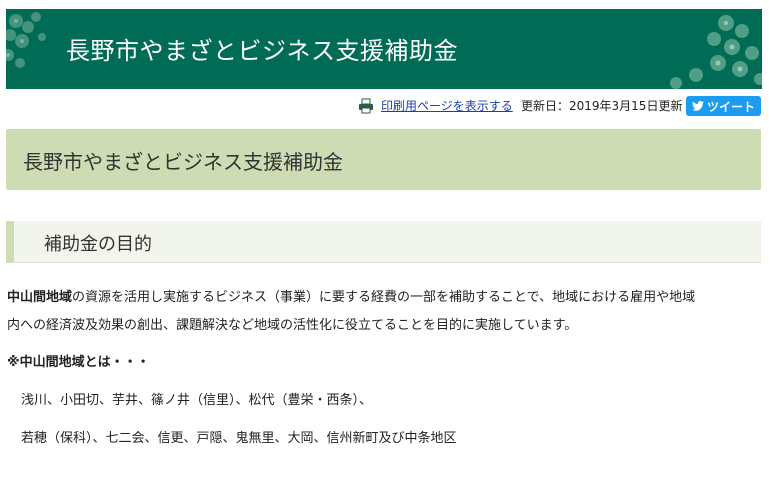 Image resolution: width=769 pixels, height=479 pixels. What do you see at coordinates (383, 159) in the screenshot?
I see `page-title-box: 長野市やまざとビジネス支援補助金` at bounding box center [383, 159].